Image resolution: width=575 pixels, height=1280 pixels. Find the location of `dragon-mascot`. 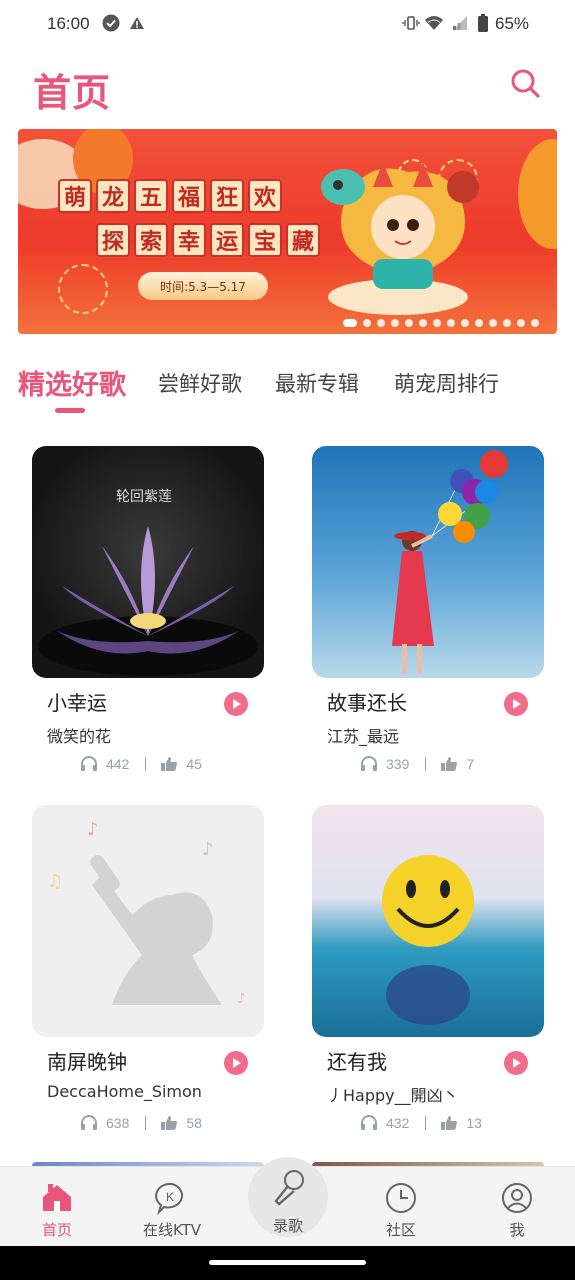

dragon-mascot is located at coordinates (398, 232).